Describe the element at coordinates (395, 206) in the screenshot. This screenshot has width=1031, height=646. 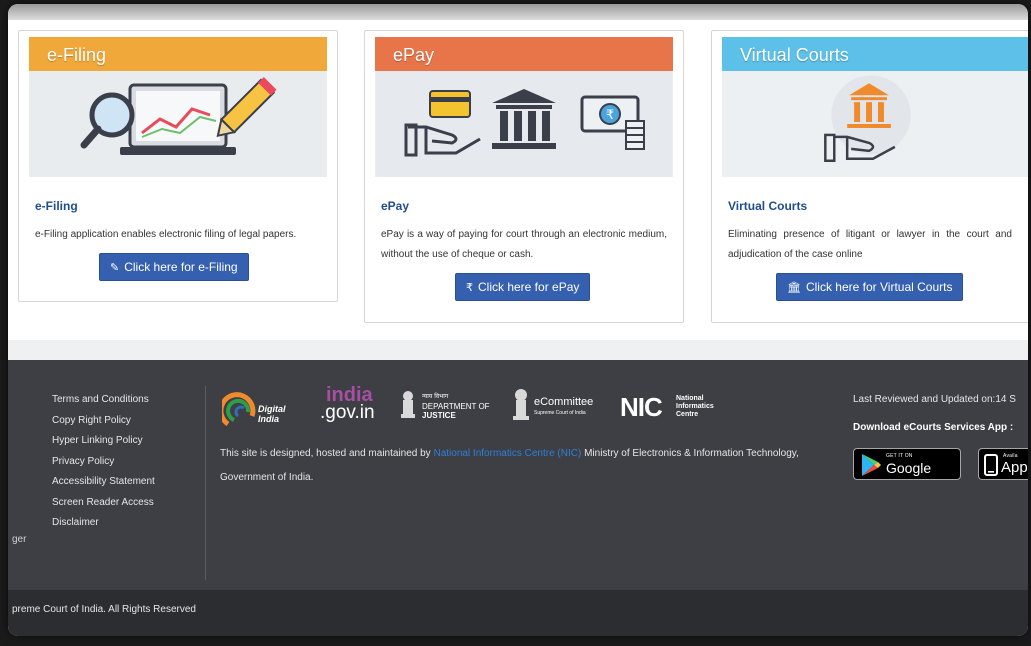
I see `epay-title: ePay` at that location.